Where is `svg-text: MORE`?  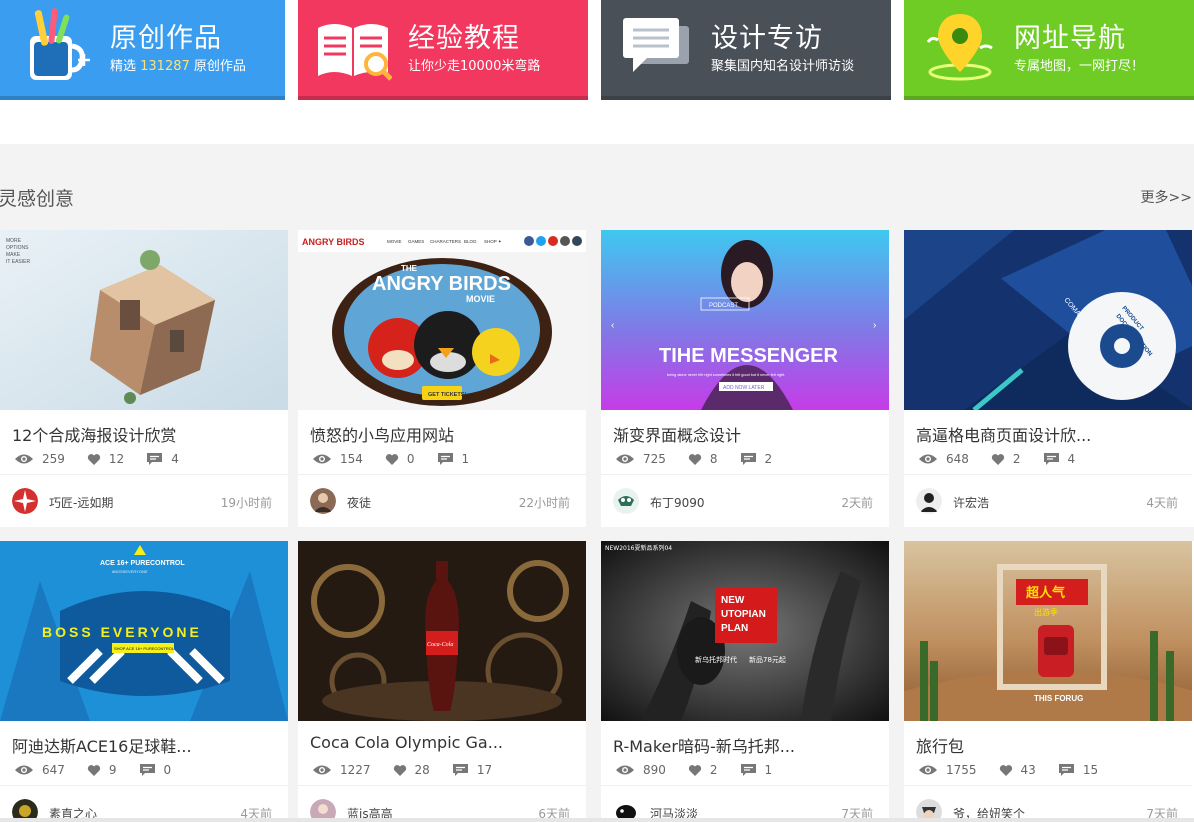 svg-text: MORE is located at coordinates (14, 241).